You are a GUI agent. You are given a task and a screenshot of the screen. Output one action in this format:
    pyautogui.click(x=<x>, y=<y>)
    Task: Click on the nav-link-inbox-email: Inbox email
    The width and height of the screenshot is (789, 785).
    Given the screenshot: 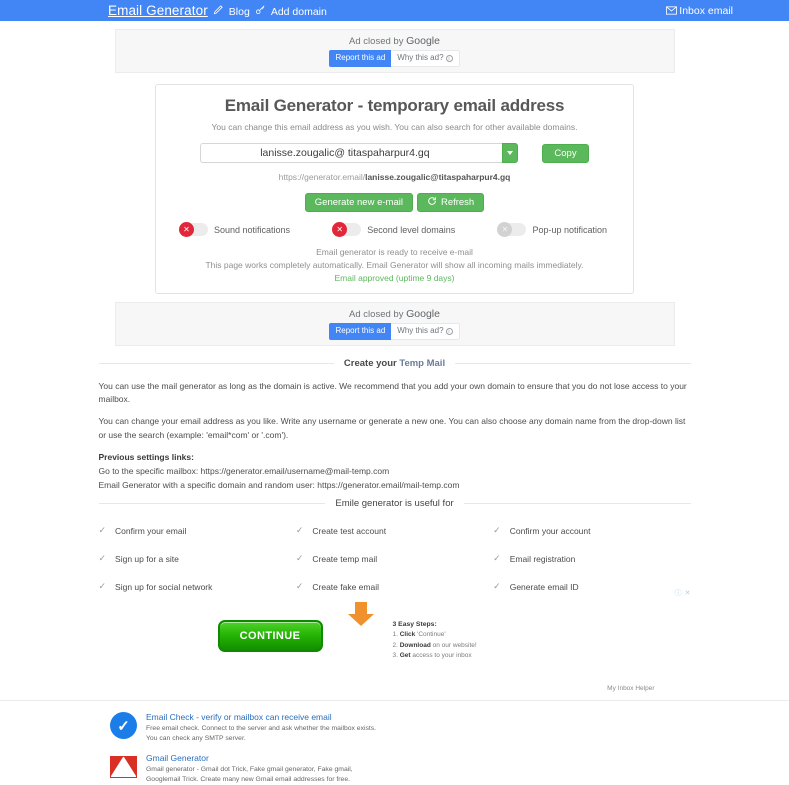 What is the action you would take?
    pyautogui.click(x=699, y=11)
    